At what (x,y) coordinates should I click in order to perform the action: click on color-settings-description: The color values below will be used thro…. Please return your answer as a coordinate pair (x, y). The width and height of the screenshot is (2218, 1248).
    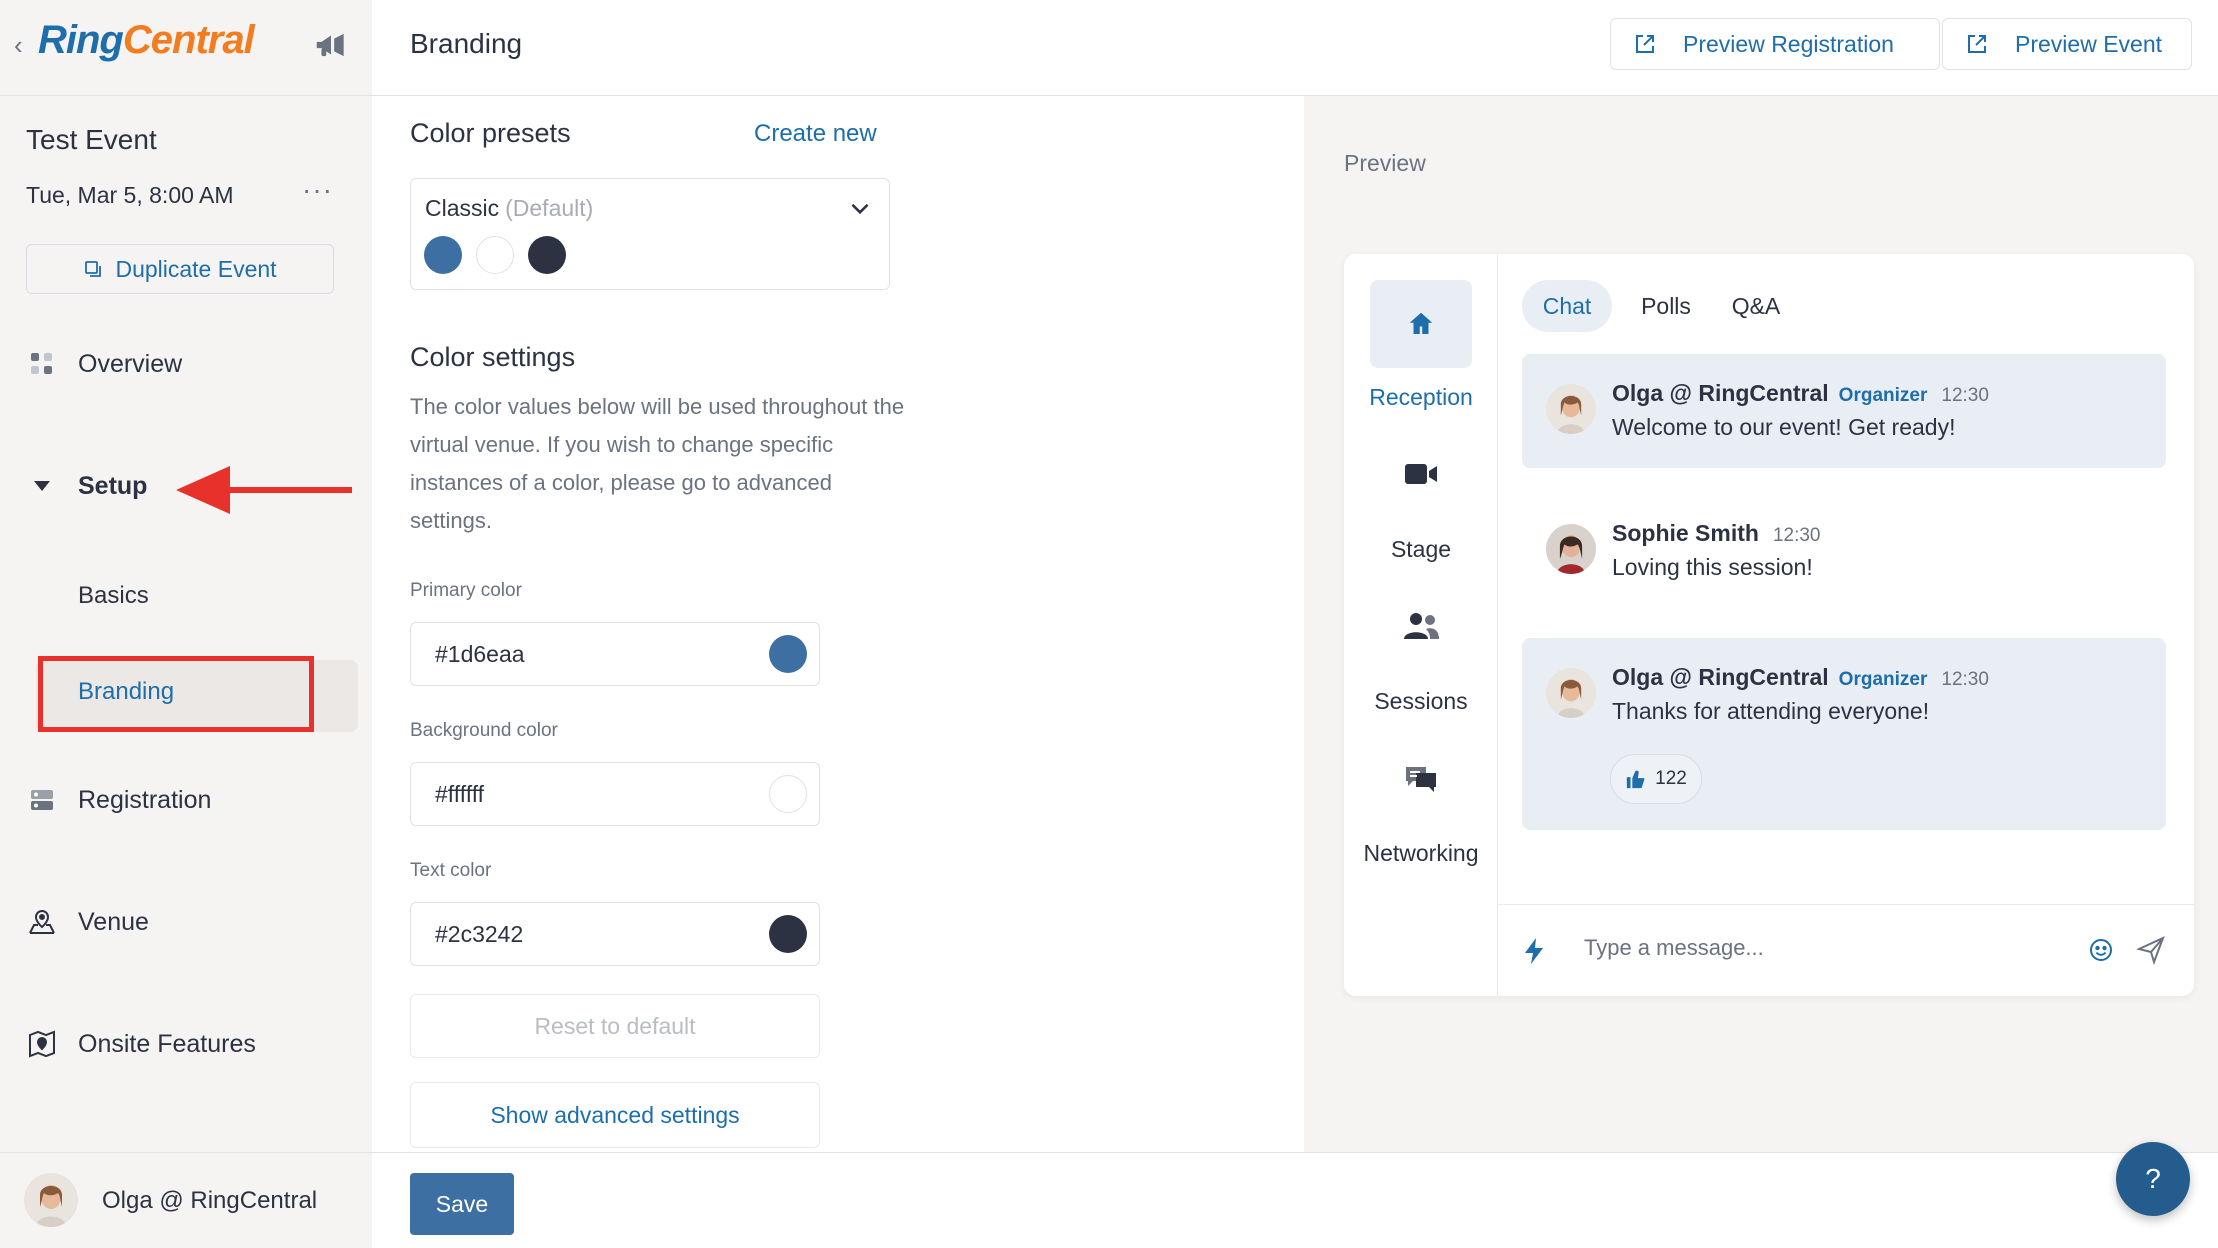
    Looking at the image, I should click on (657, 463).